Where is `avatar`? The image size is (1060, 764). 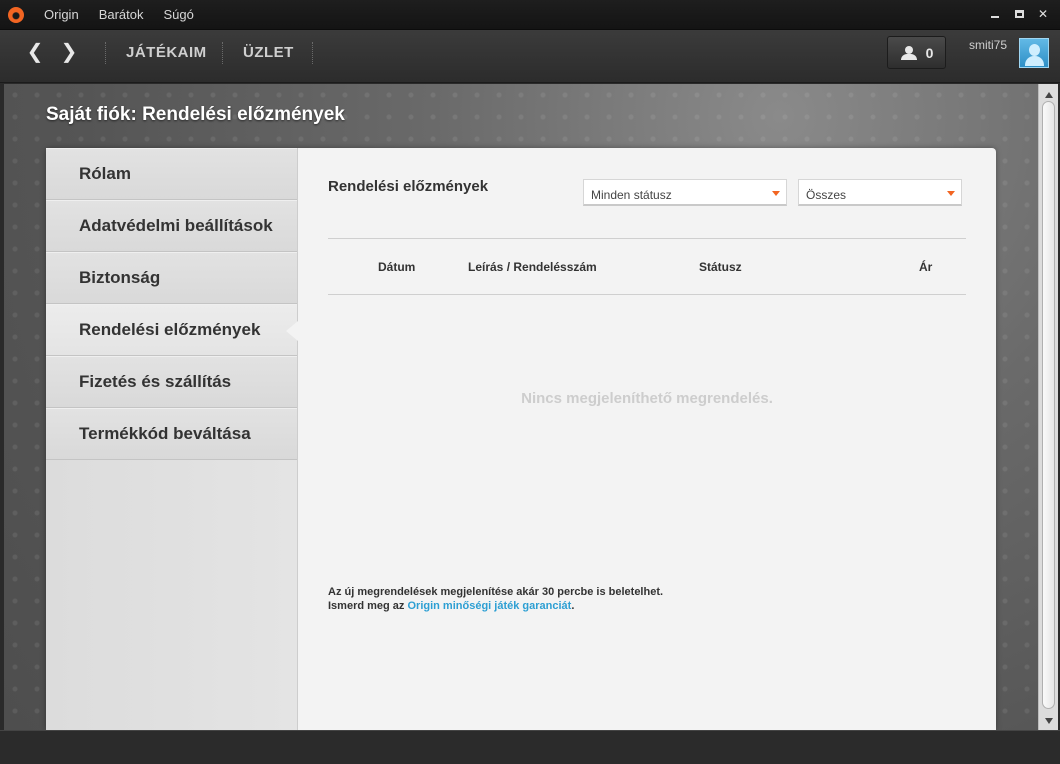 avatar is located at coordinates (1034, 53).